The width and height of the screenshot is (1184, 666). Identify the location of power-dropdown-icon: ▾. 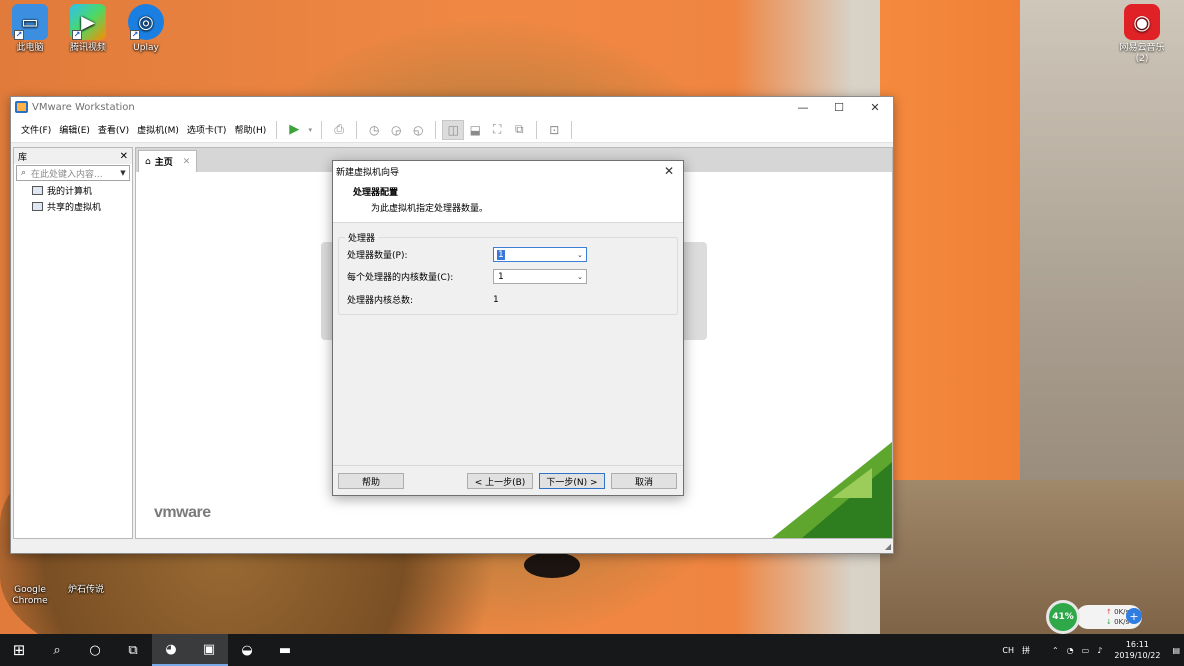
(310, 130).